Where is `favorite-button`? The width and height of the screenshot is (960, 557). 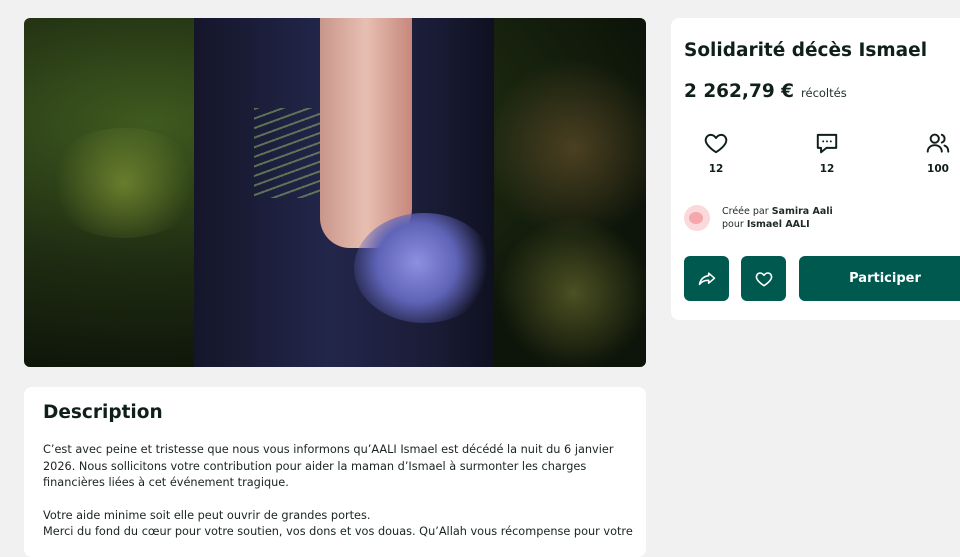 favorite-button is located at coordinates (763, 278).